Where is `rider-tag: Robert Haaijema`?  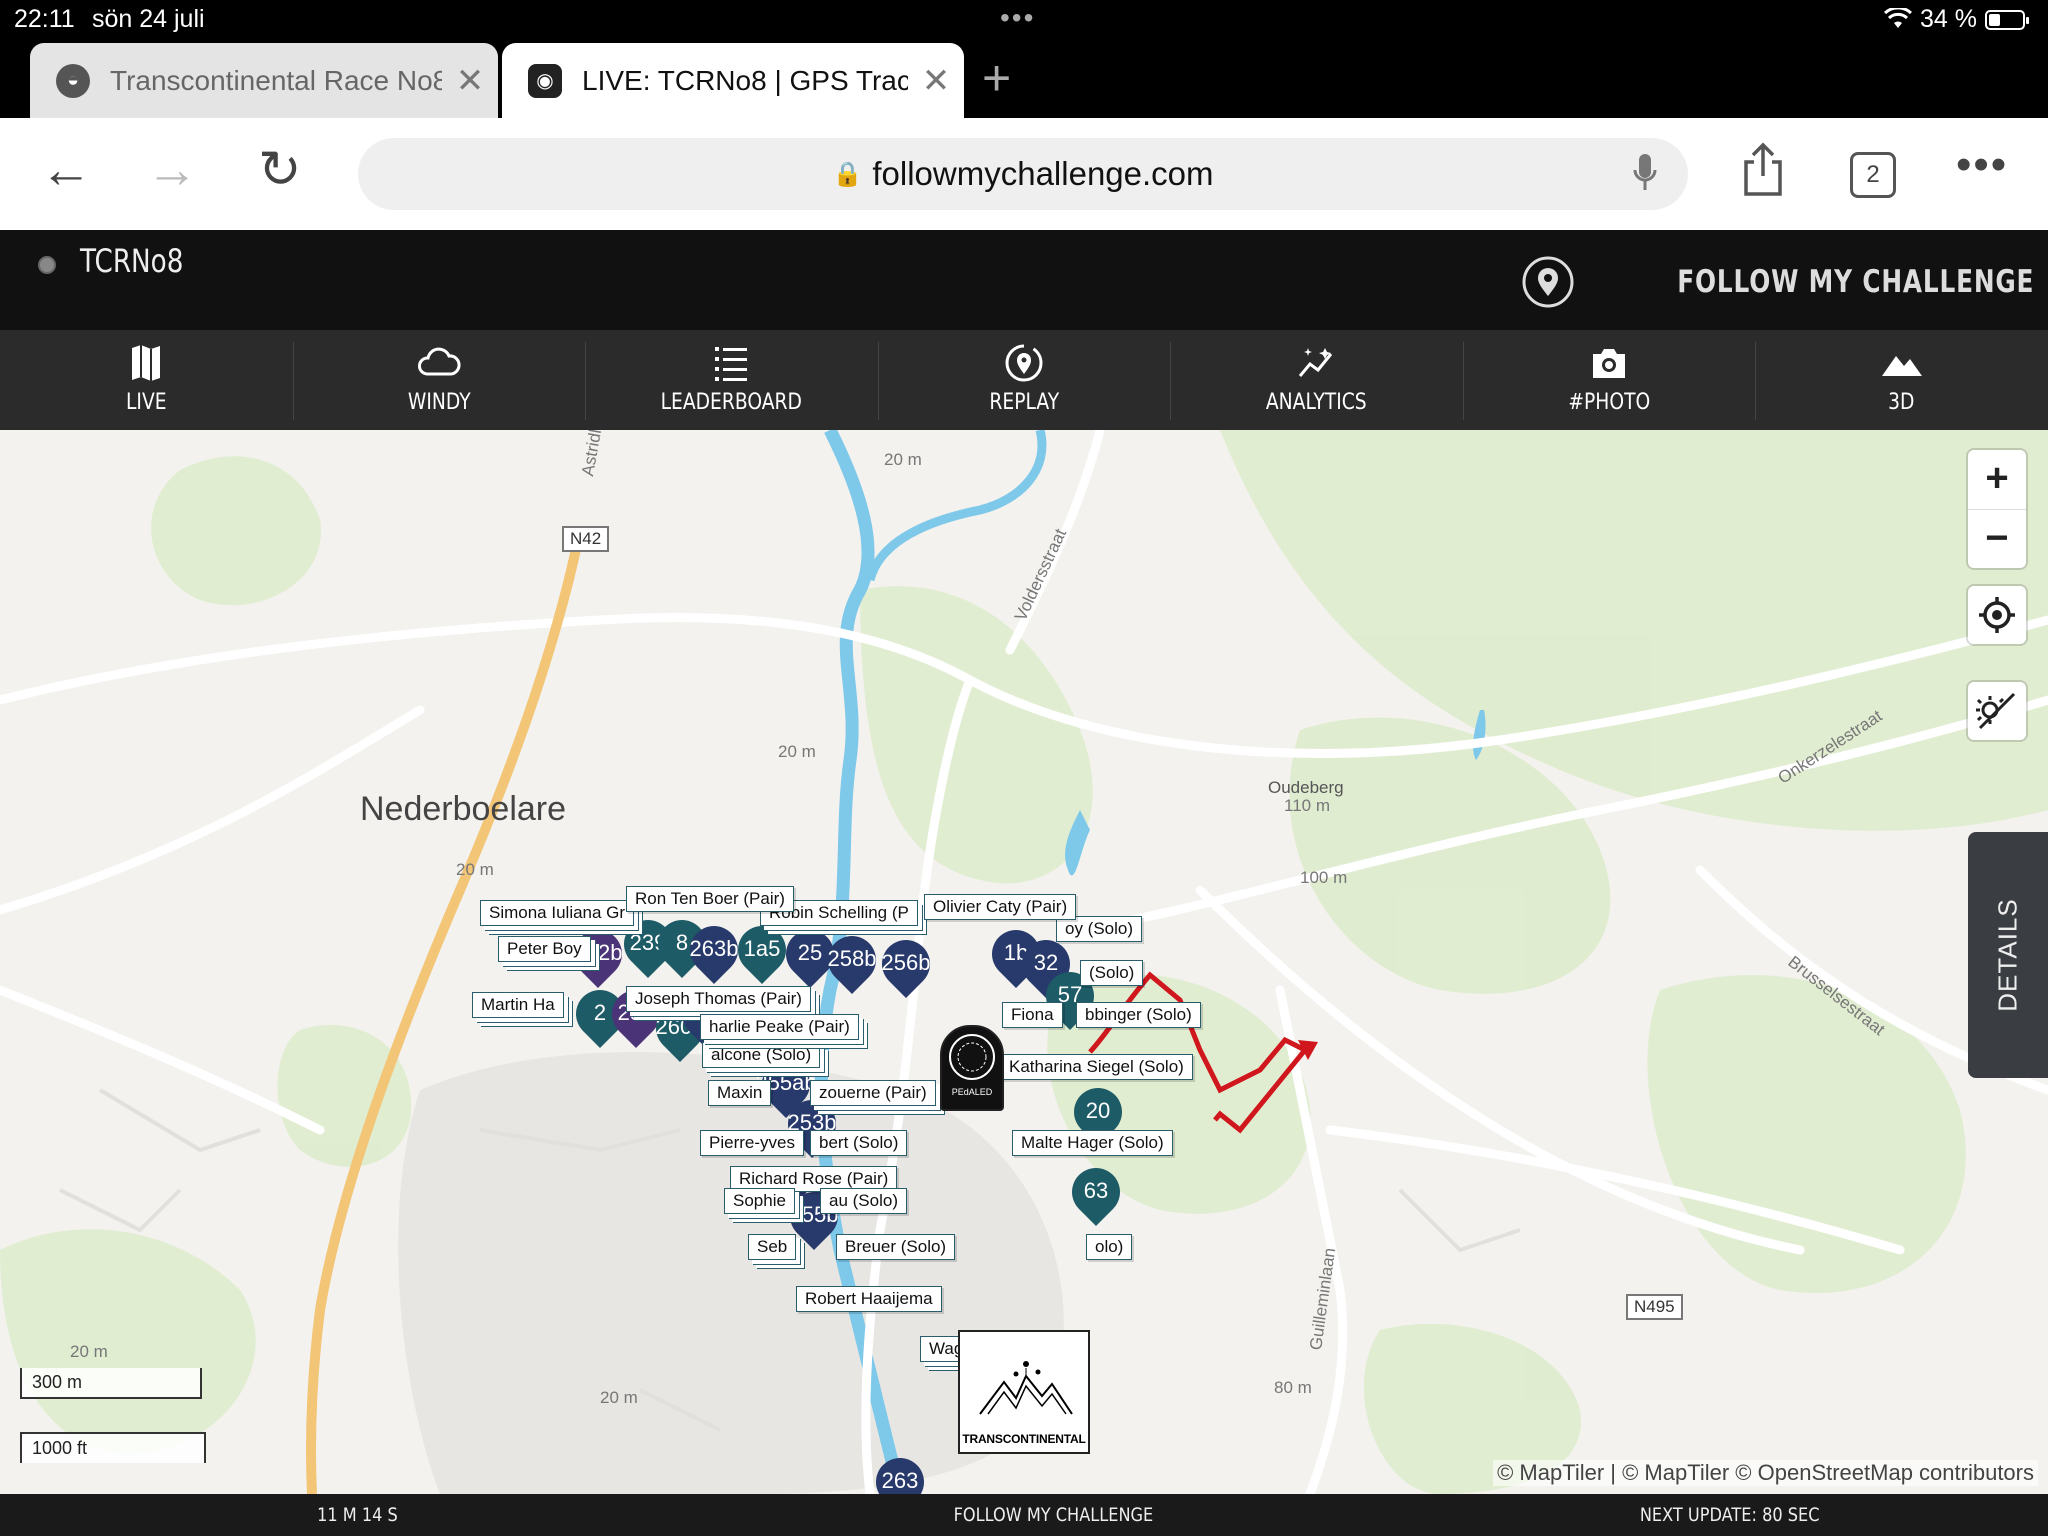 rider-tag: Robert Haaijema is located at coordinates (869, 1299).